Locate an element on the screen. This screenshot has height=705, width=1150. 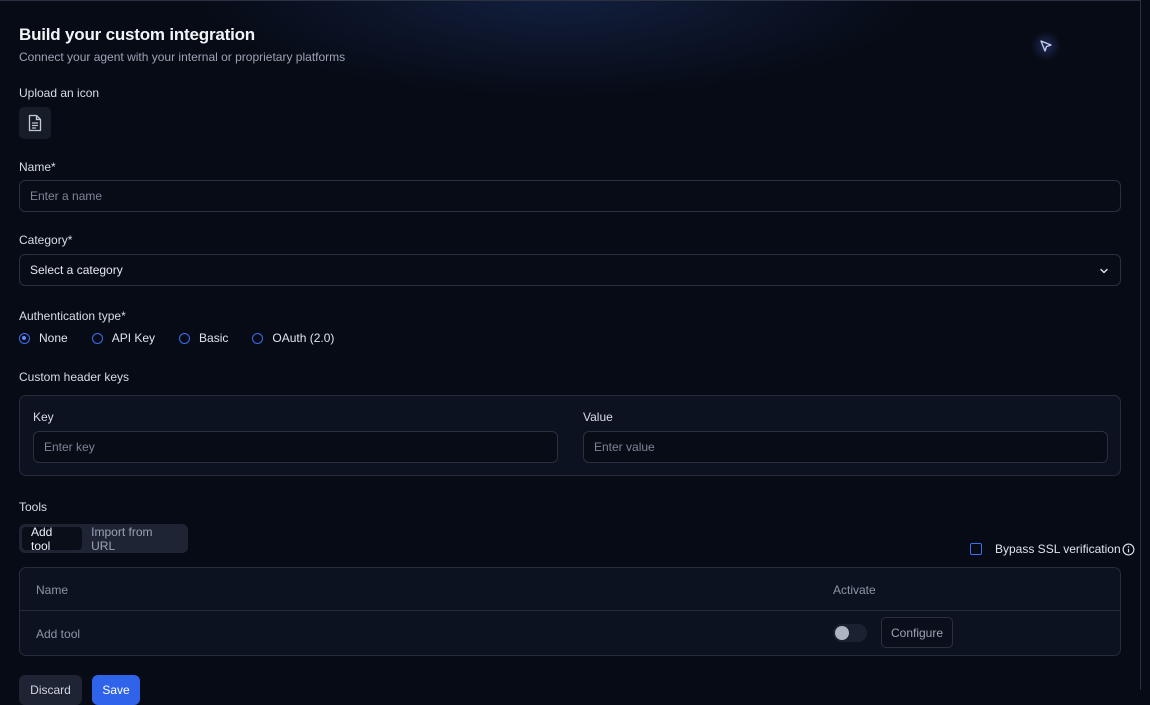
tools-tabs: Add tool Import from URL is located at coordinates (103, 538).